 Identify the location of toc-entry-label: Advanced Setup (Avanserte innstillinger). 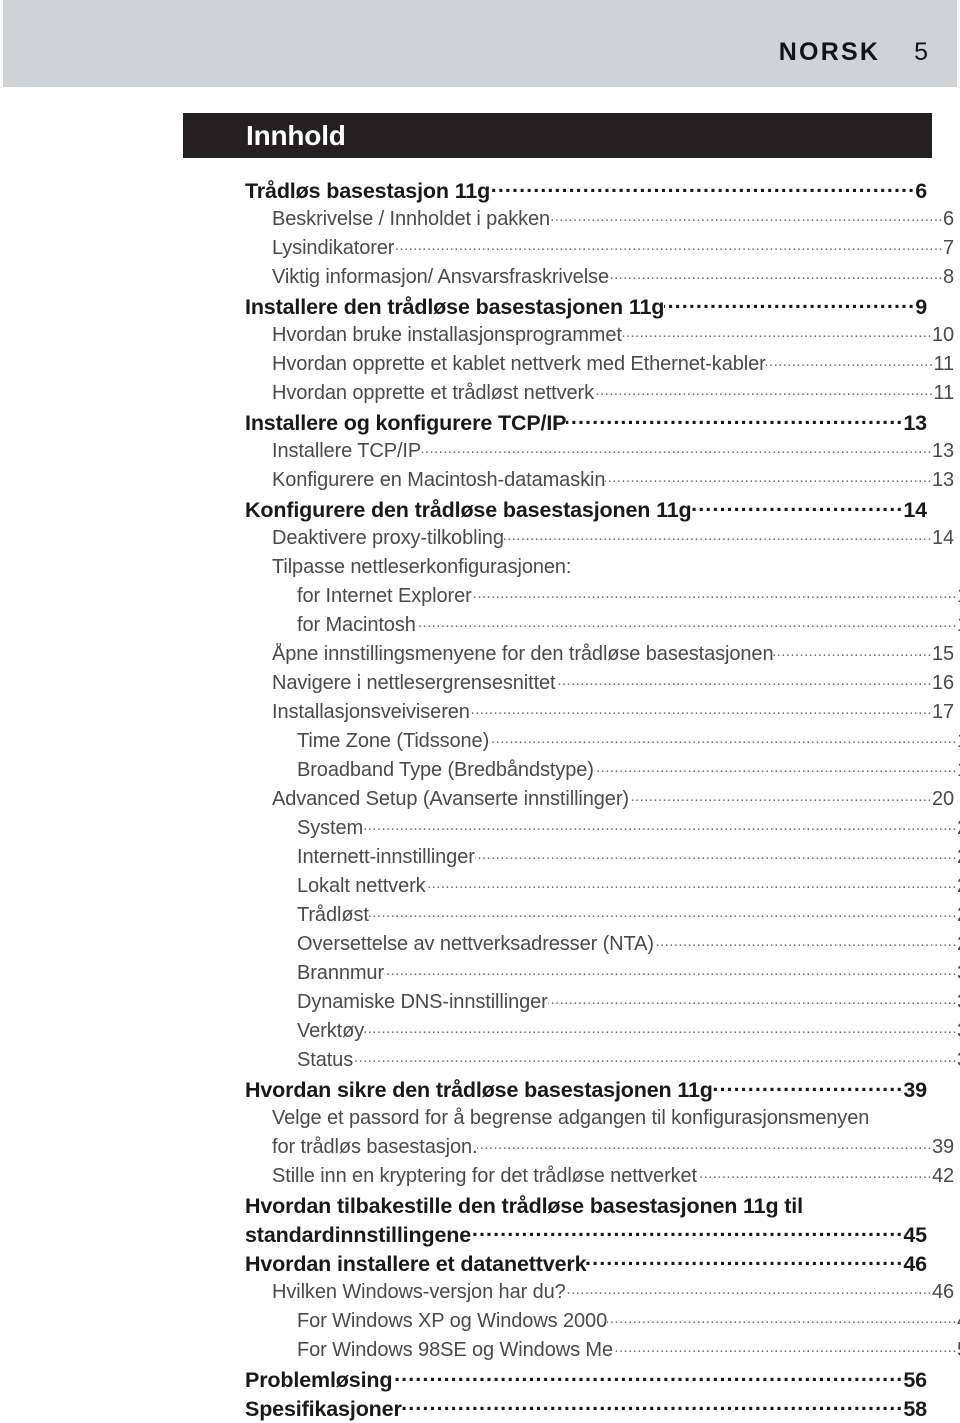
(450, 799).